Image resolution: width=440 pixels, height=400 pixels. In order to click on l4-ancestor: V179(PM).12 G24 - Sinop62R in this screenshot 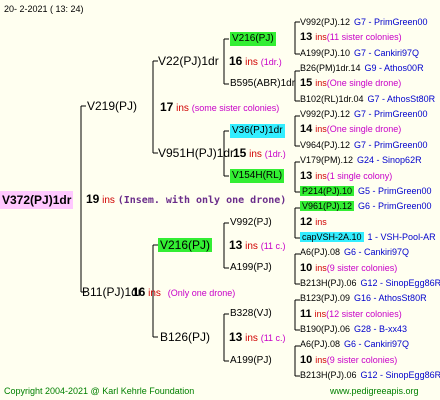, I will do `click(361, 160)`.